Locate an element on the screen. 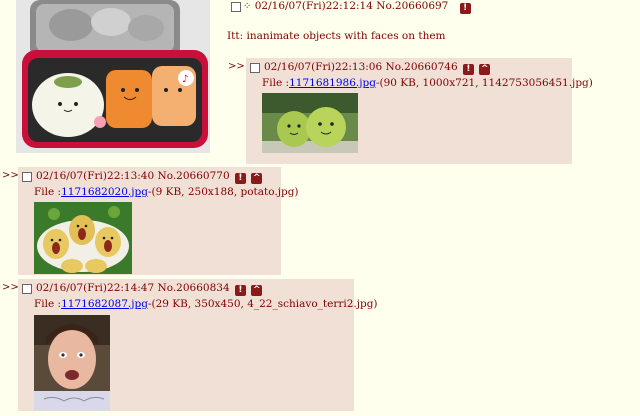 This screenshot has height=416, width=640. reply-1-post-number: No.20660746 is located at coordinates (422, 67).